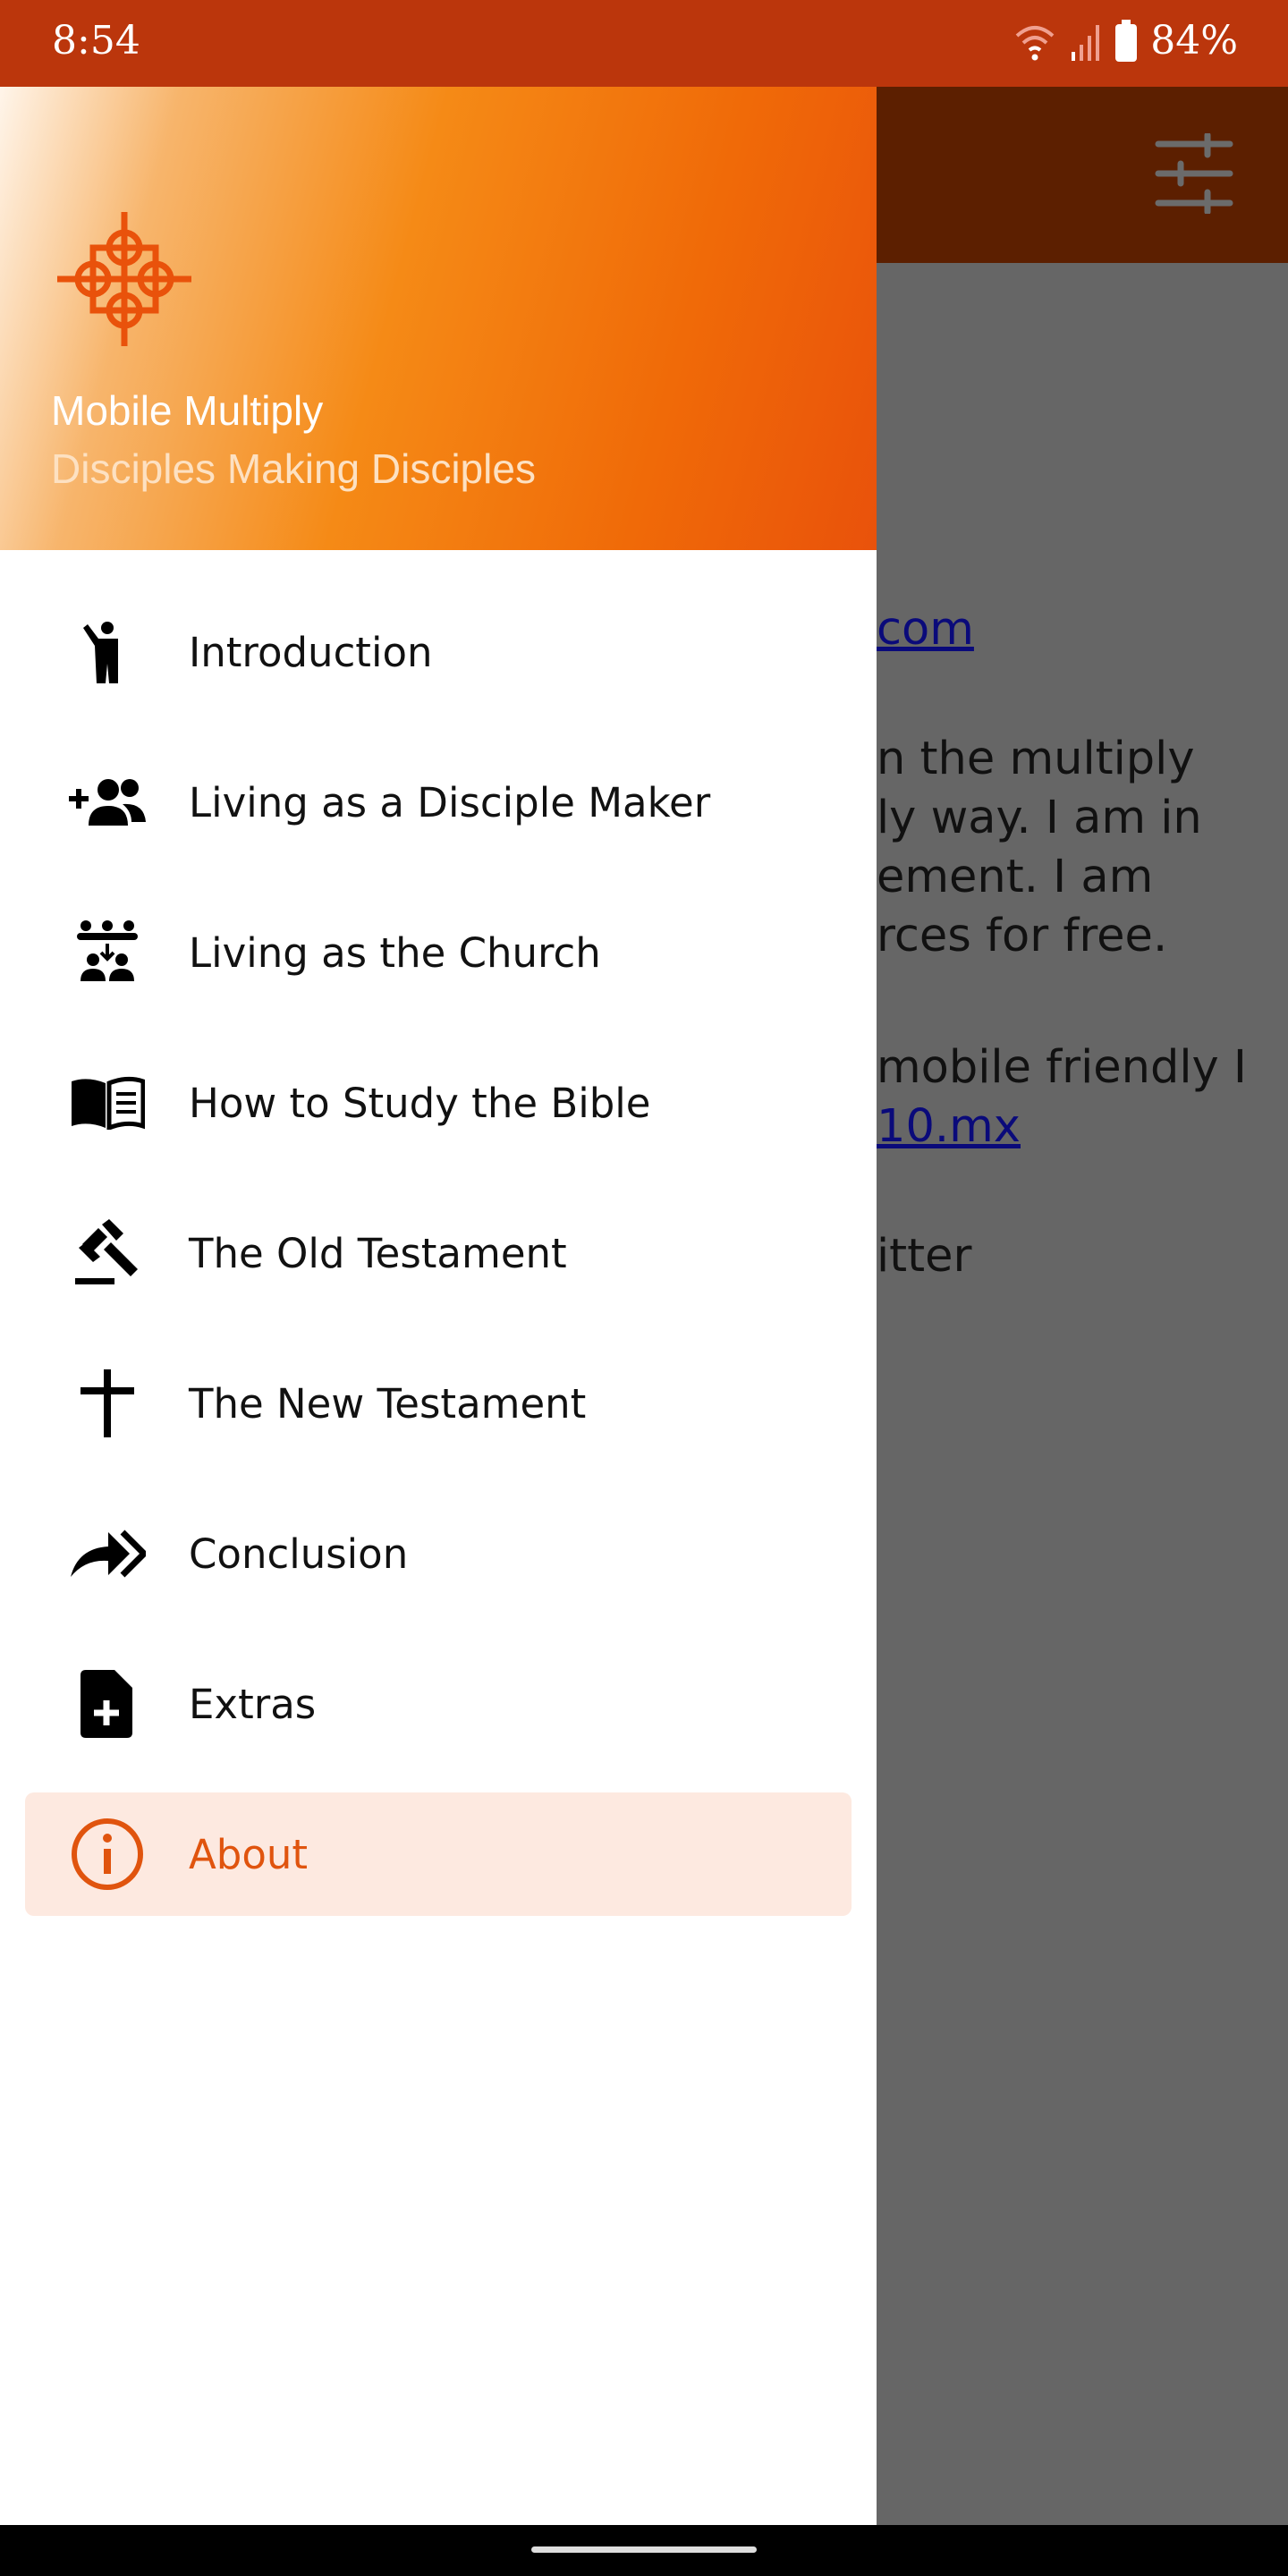 Image resolution: width=1288 pixels, height=2576 pixels. Describe the element at coordinates (924, 1256) in the screenshot. I see `content-text: itter` at that location.